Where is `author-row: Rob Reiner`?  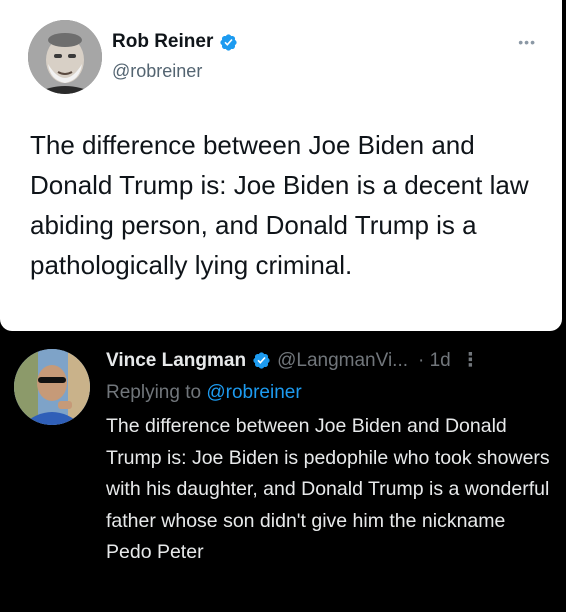 author-row: Rob Reiner is located at coordinates (175, 42).